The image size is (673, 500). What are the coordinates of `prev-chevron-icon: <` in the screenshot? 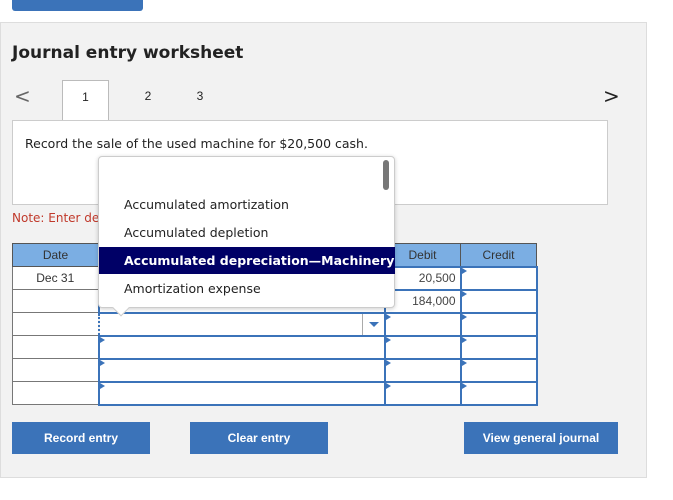 It's located at (22, 96).